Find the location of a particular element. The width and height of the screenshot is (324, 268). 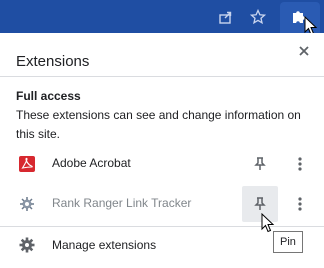

extension-row-rank-ranger: Rank Ranger Link Tracker is located at coordinates (162, 204).